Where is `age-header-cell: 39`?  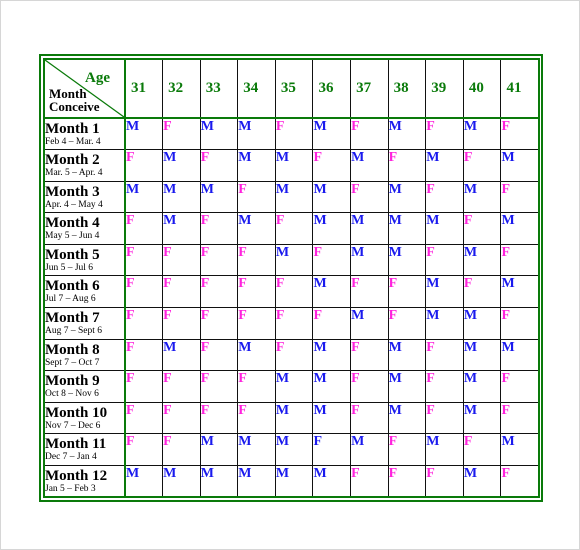
age-header-cell: 39 is located at coordinates (444, 88).